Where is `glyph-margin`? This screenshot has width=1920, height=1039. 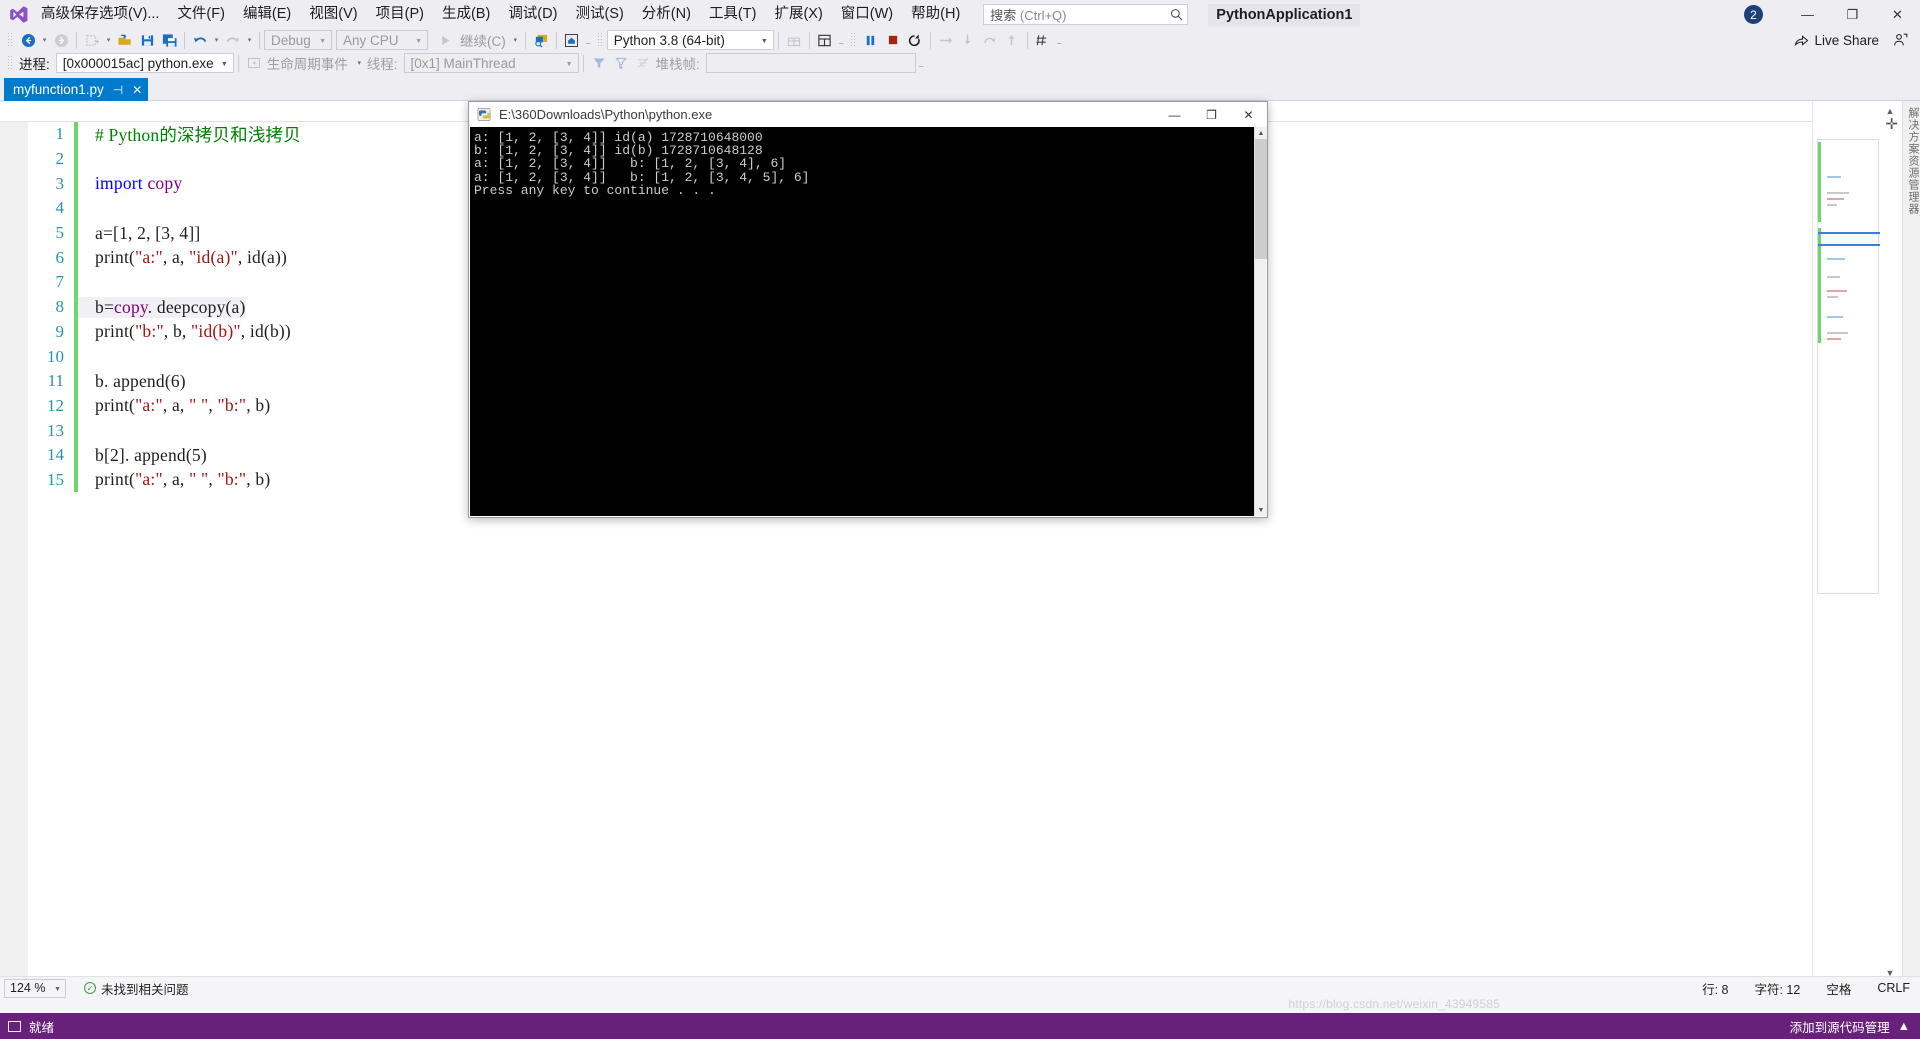 glyph-margin is located at coordinates (14, 560).